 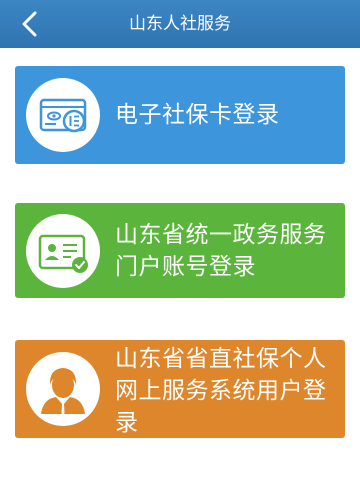 What do you see at coordinates (221, 251) in the screenshot?
I see `portal-login-label: 山东省统一政务服务门户账号登录` at bounding box center [221, 251].